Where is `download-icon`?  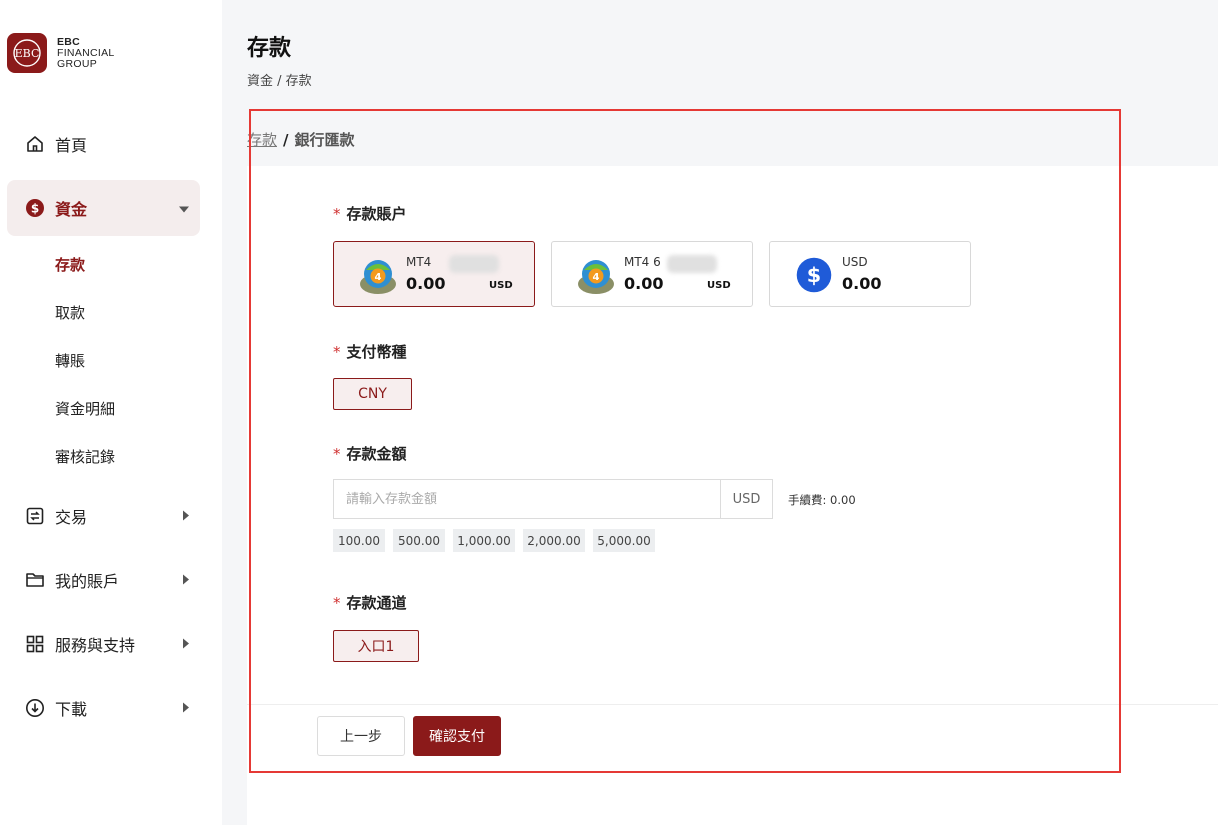 download-icon is located at coordinates (35, 708).